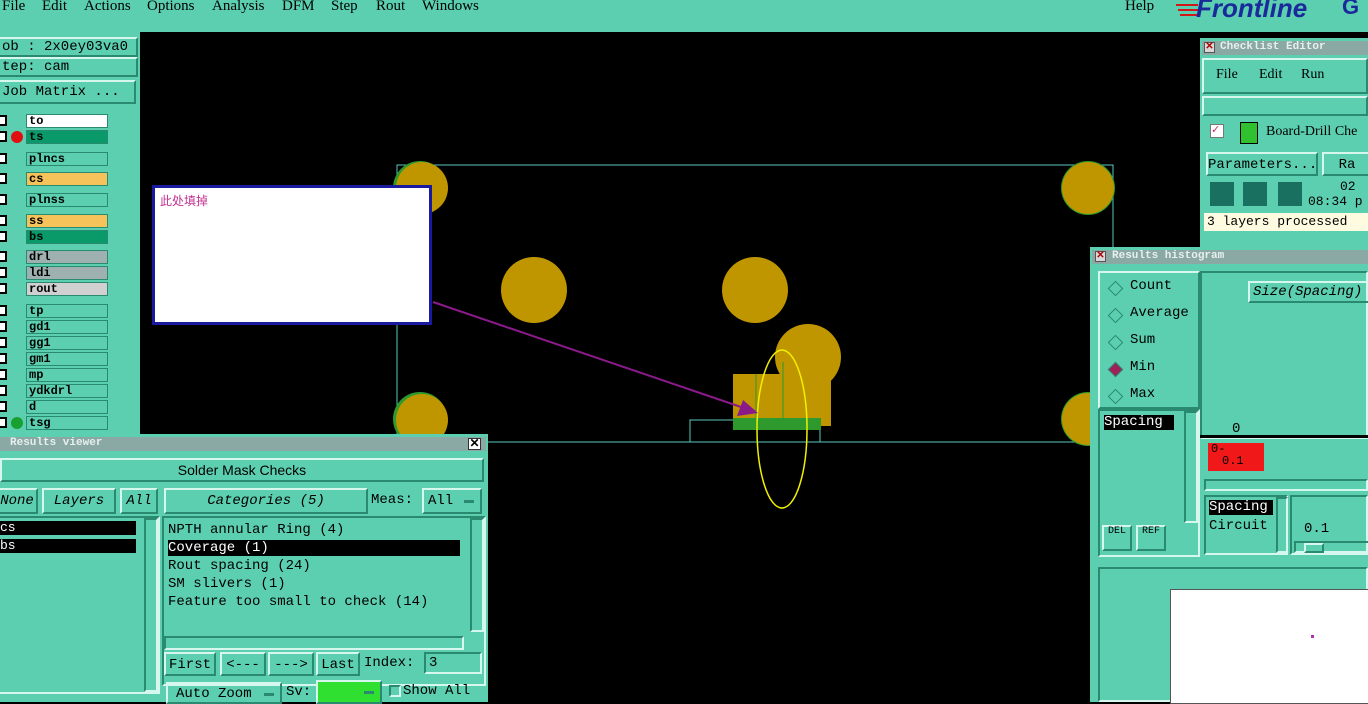  I want to click on layer-name: bs, so click(67, 237).